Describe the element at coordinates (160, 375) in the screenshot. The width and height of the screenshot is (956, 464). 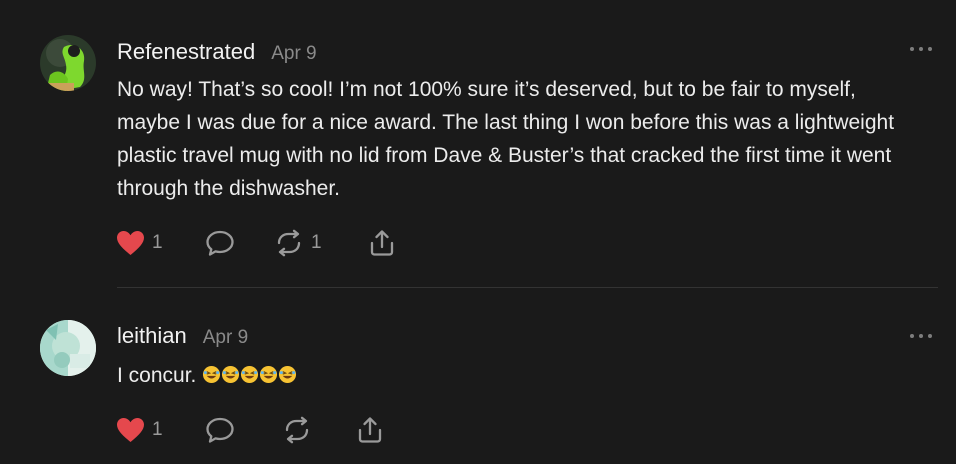
I see `comment-text: I concur.` at that location.